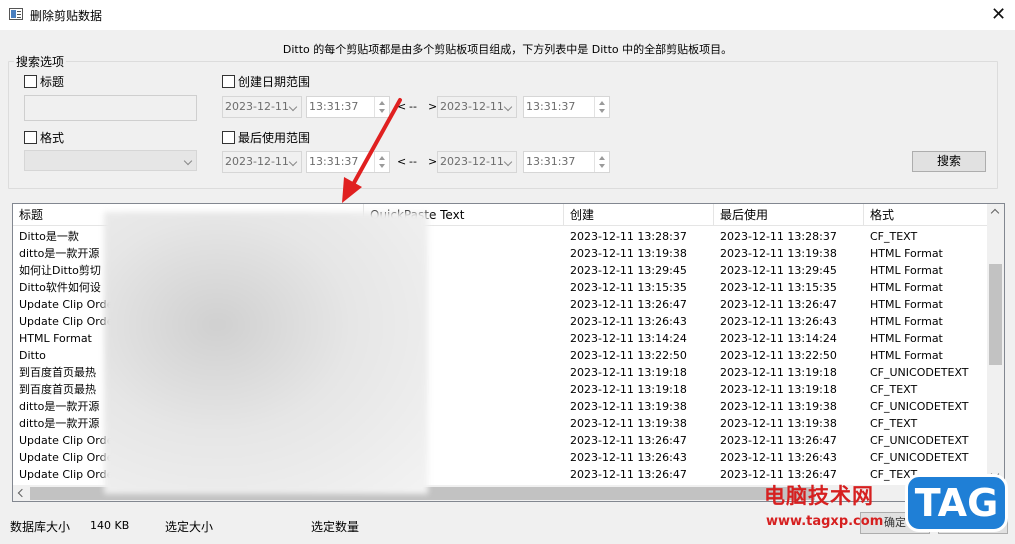 The width and height of the screenshot is (1015, 544). I want to click on cell-created: 2023-12-11 13:28:37, so click(628, 236).